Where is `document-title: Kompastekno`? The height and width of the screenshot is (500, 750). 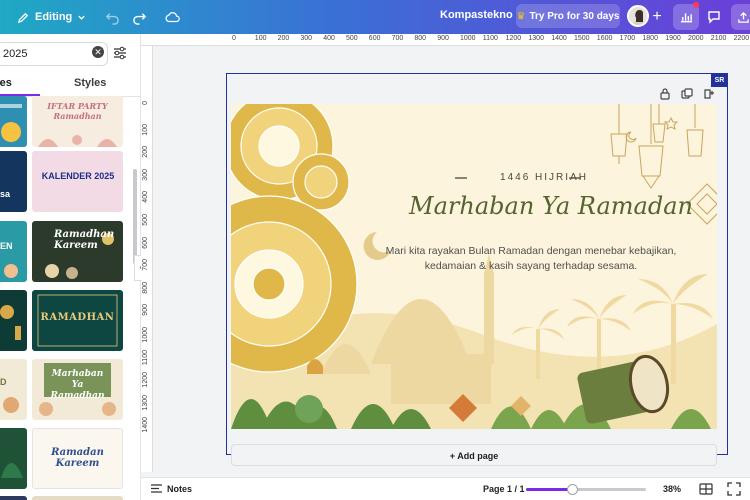
document-title: Kompastekno is located at coordinates (476, 15).